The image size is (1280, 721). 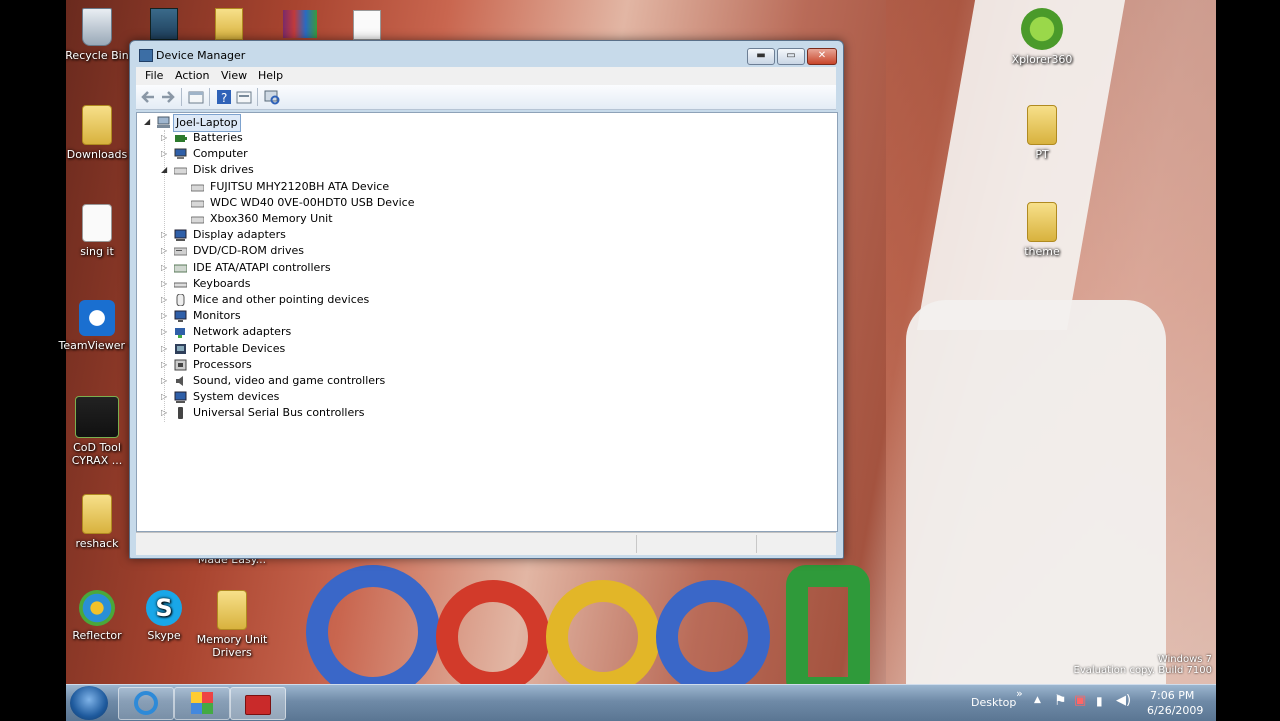 I want to click on windows-watermark: Windows 7 Evaluation copy. Build 7100, so click(x=1126, y=665).